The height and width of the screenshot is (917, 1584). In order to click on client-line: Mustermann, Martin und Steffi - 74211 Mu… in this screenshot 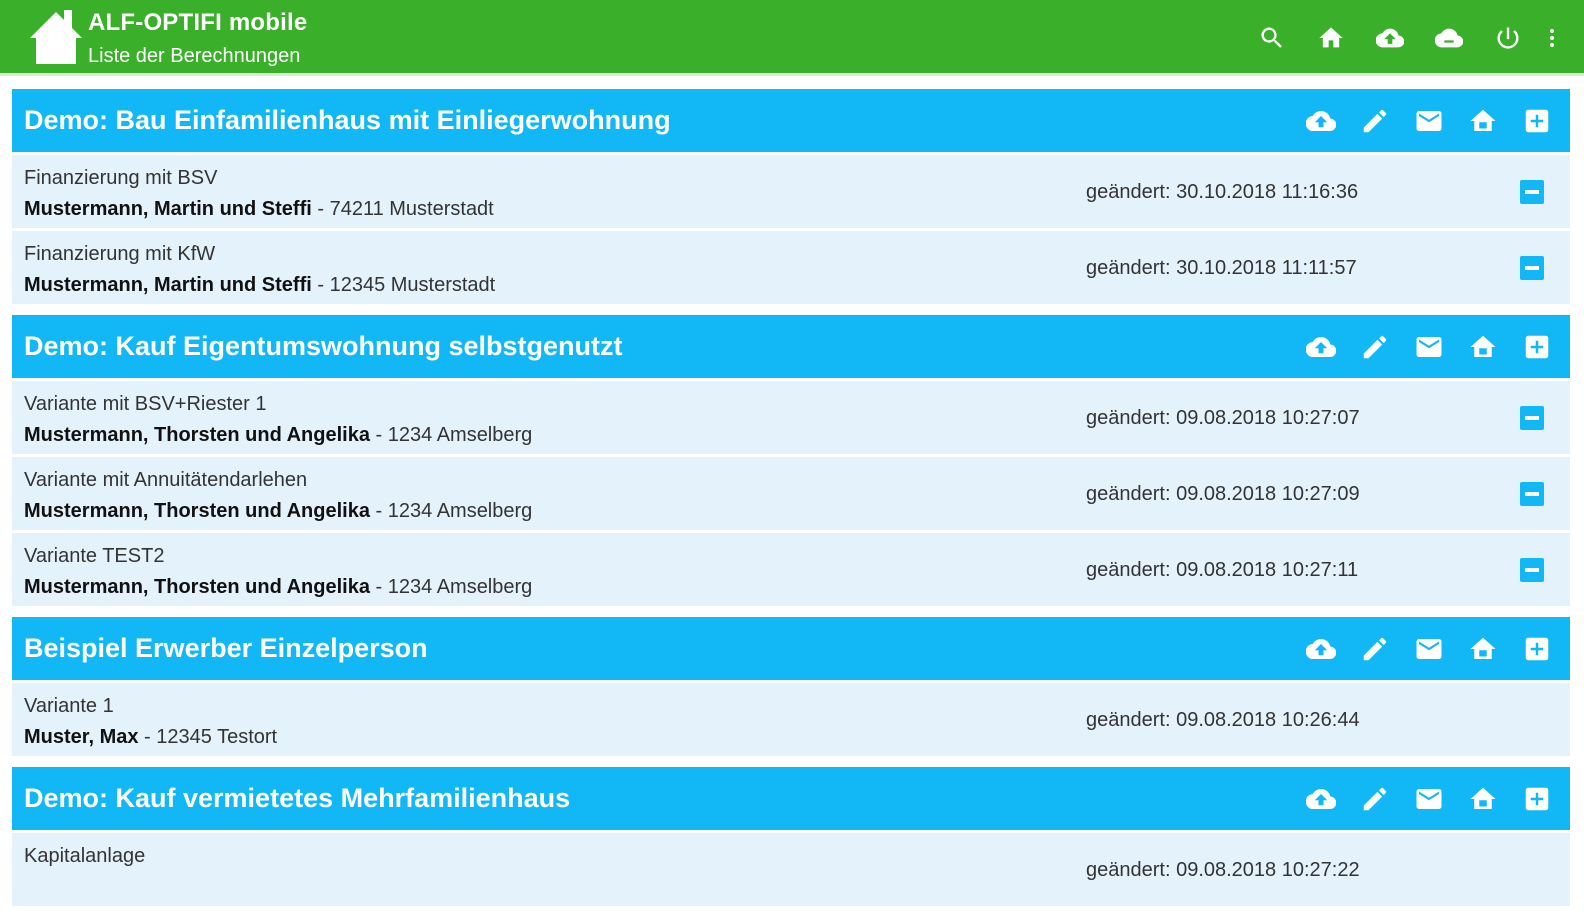, I will do `click(259, 209)`.